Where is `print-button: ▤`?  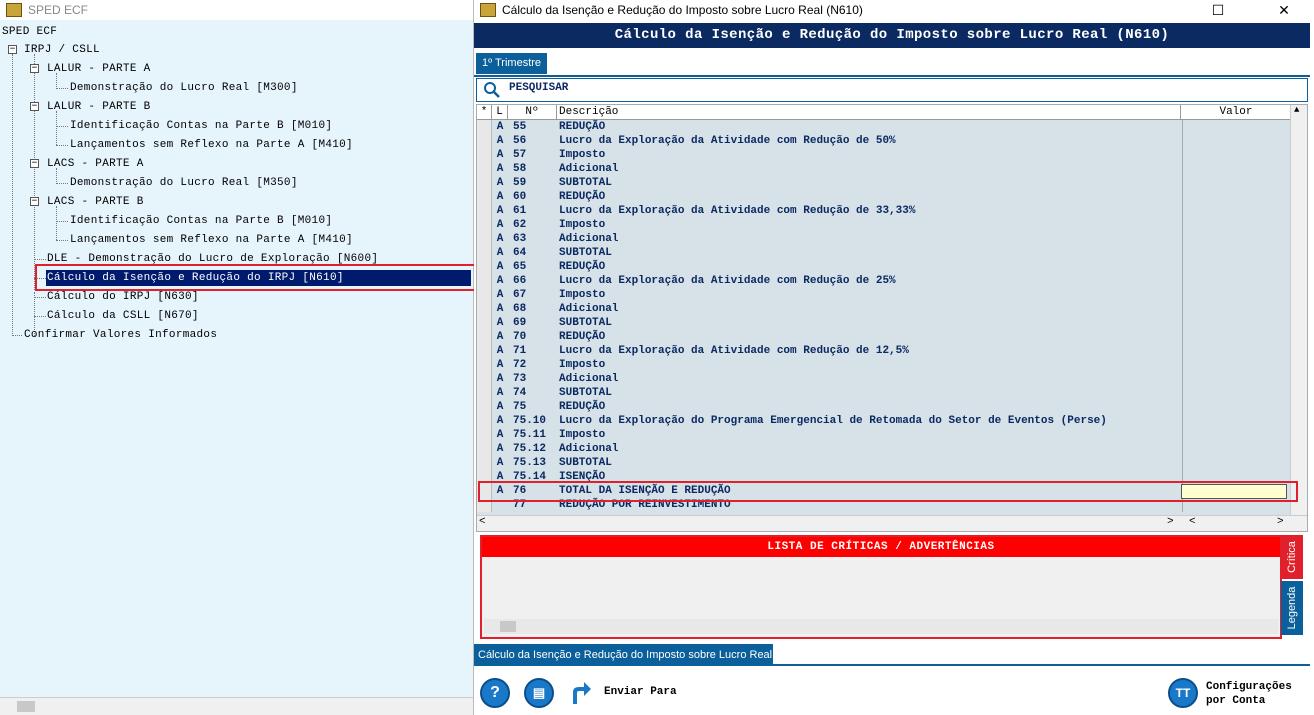 print-button: ▤ is located at coordinates (539, 693).